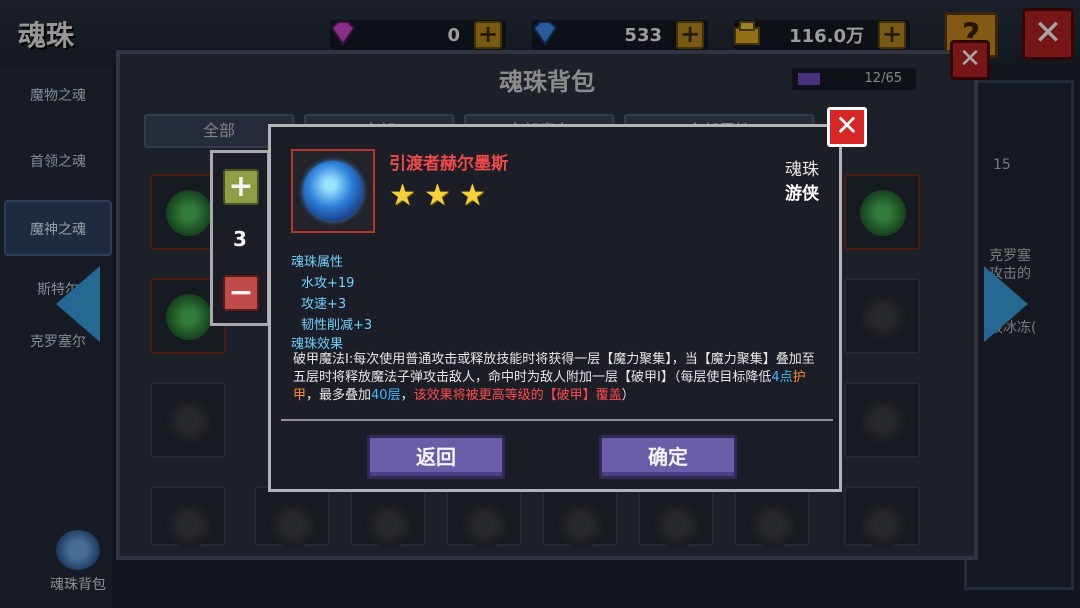 The width and height of the screenshot is (1080, 608). I want to click on soul-orb-icon, so click(333, 191).